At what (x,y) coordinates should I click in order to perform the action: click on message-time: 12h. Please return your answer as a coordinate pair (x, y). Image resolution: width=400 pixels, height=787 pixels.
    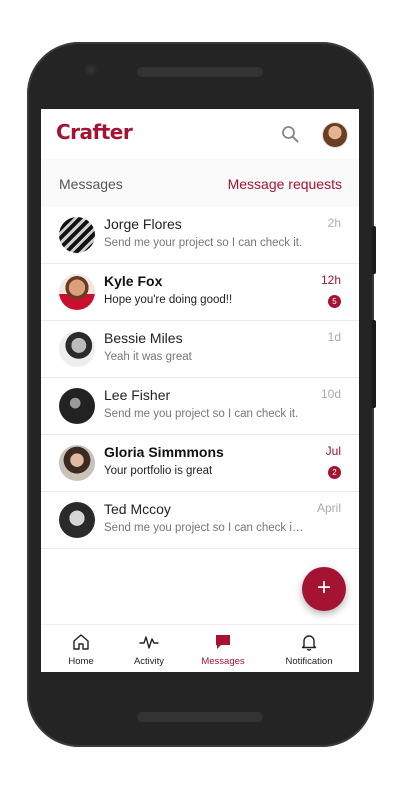
    Looking at the image, I should click on (330, 280).